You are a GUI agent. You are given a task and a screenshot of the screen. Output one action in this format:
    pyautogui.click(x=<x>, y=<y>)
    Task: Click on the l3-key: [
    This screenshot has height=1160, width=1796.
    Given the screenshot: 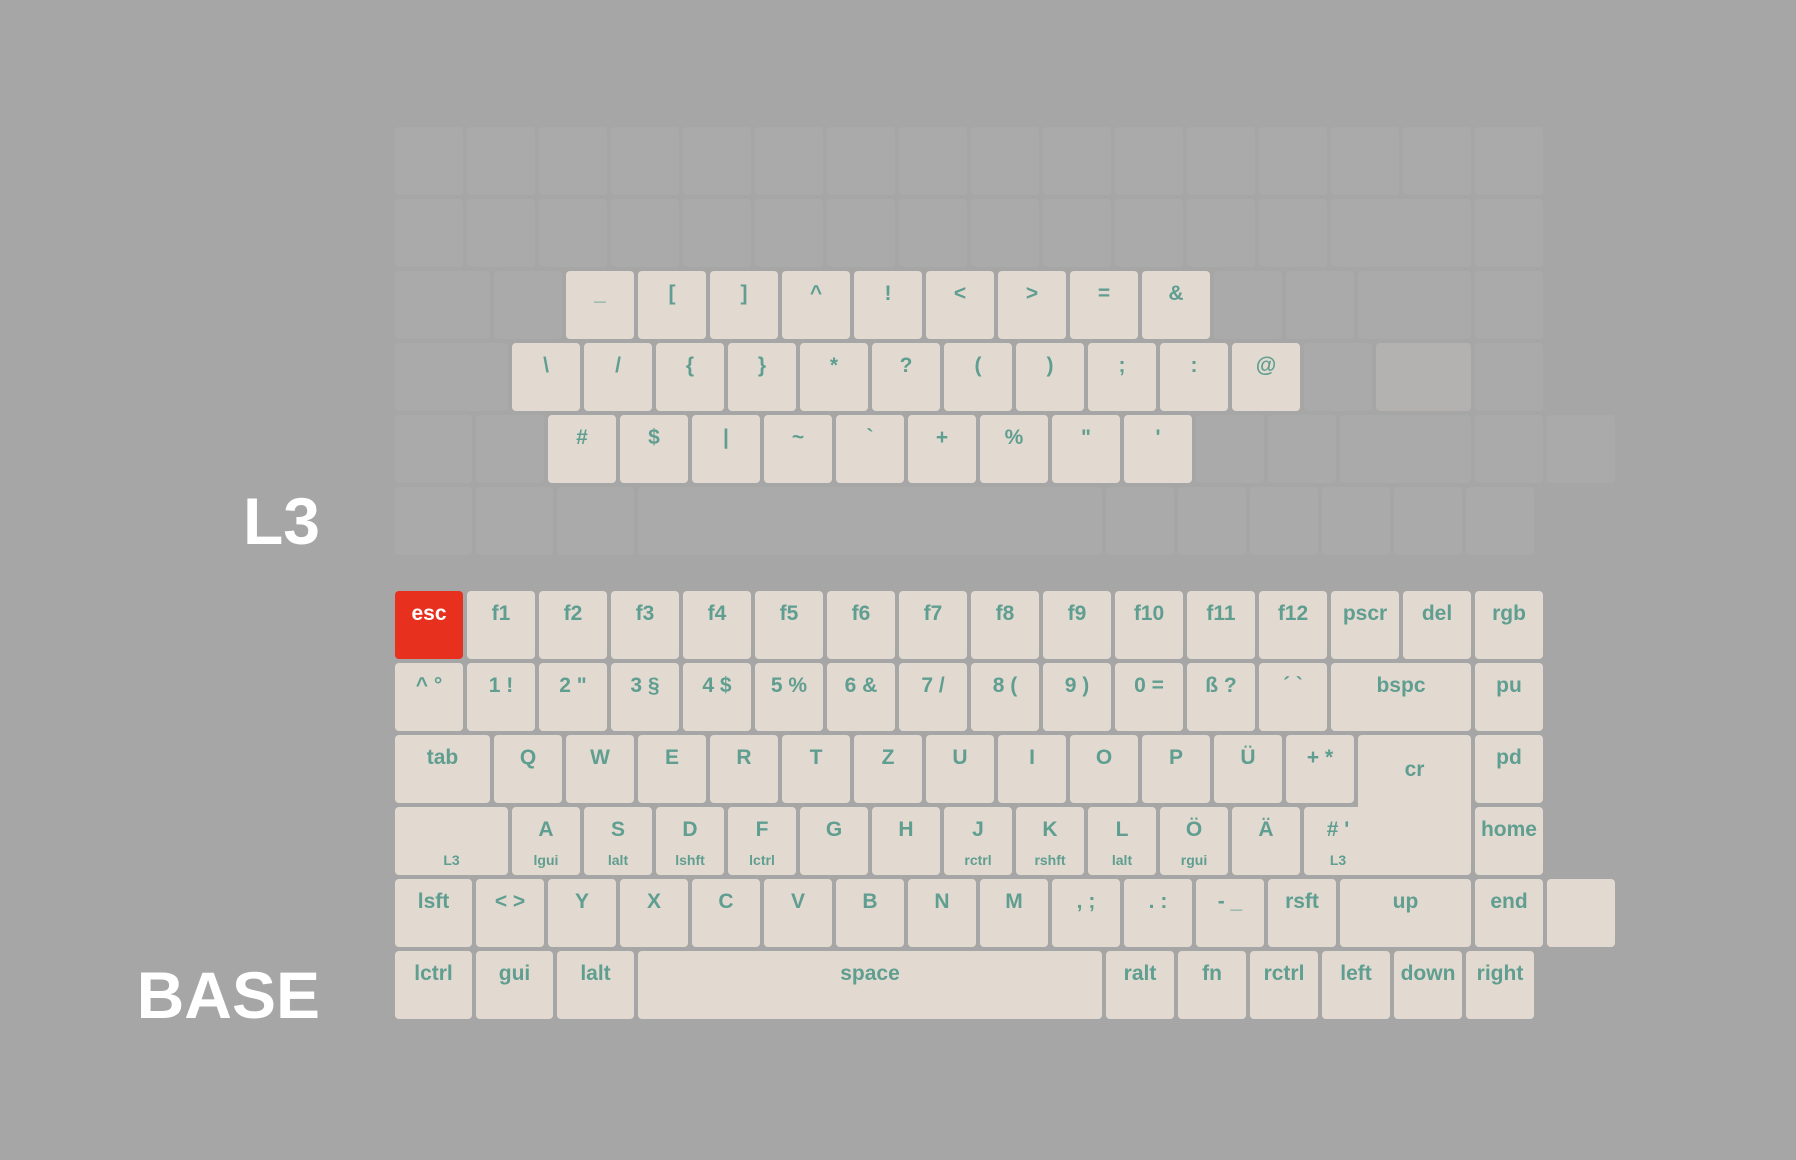 What is the action you would take?
    pyautogui.click(x=672, y=305)
    